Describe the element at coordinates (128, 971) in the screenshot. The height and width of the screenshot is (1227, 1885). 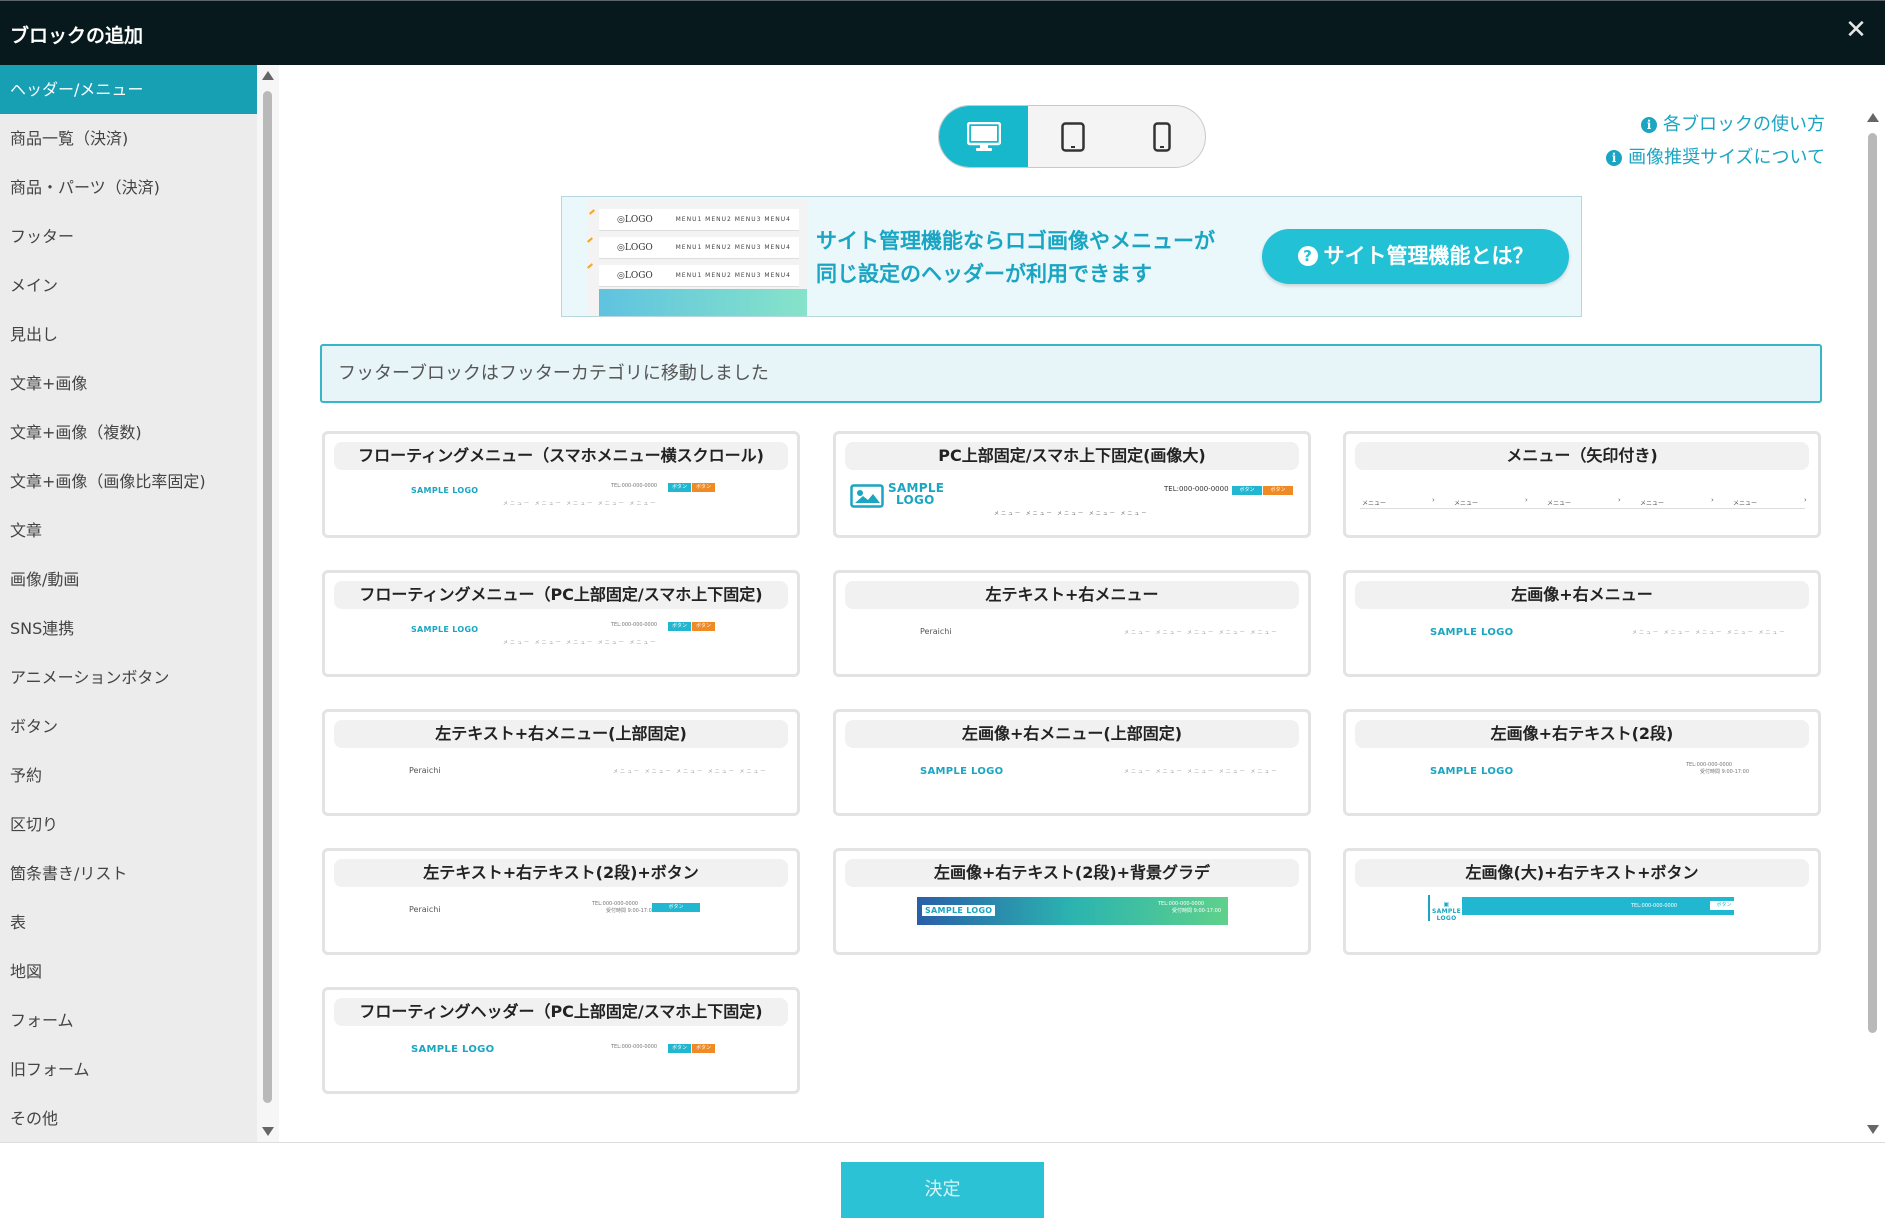
I see `sidebar-item-map: 地図` at that location.